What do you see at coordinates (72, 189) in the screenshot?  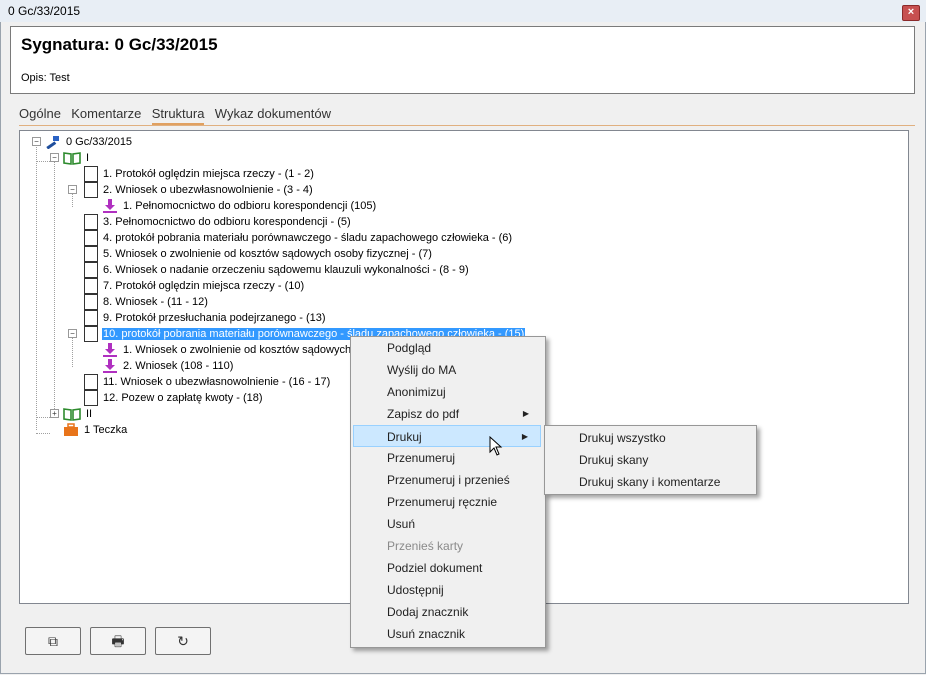 I see `expander-doc-2: −` at bounding box center [72, 189].